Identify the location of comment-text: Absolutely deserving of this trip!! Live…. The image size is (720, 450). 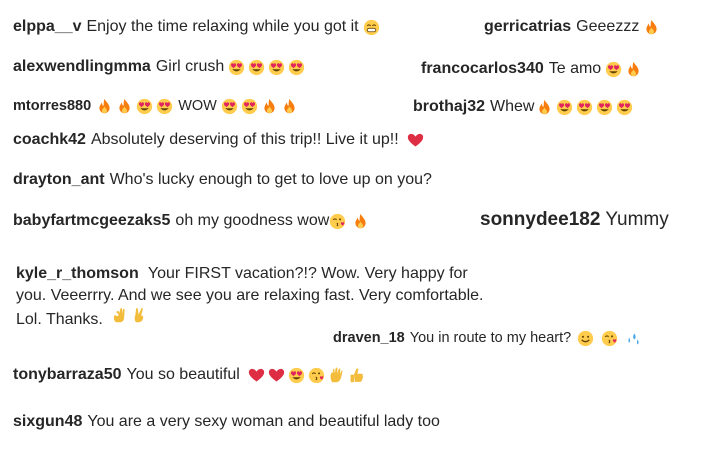
(244, 139).